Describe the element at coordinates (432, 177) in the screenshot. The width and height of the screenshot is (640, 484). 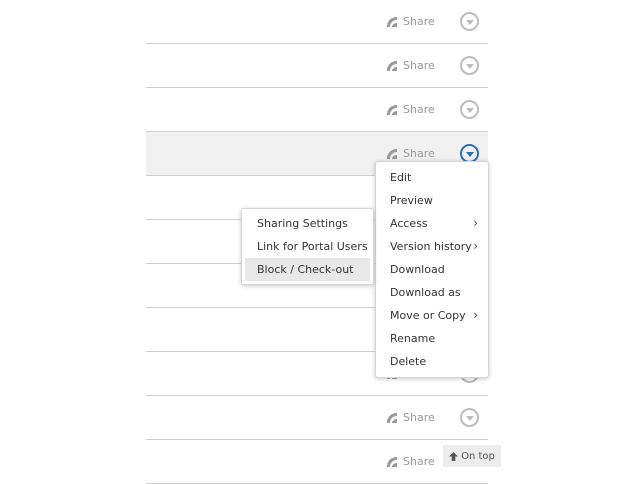
I see `menu-item-edit: Edit` at that location.